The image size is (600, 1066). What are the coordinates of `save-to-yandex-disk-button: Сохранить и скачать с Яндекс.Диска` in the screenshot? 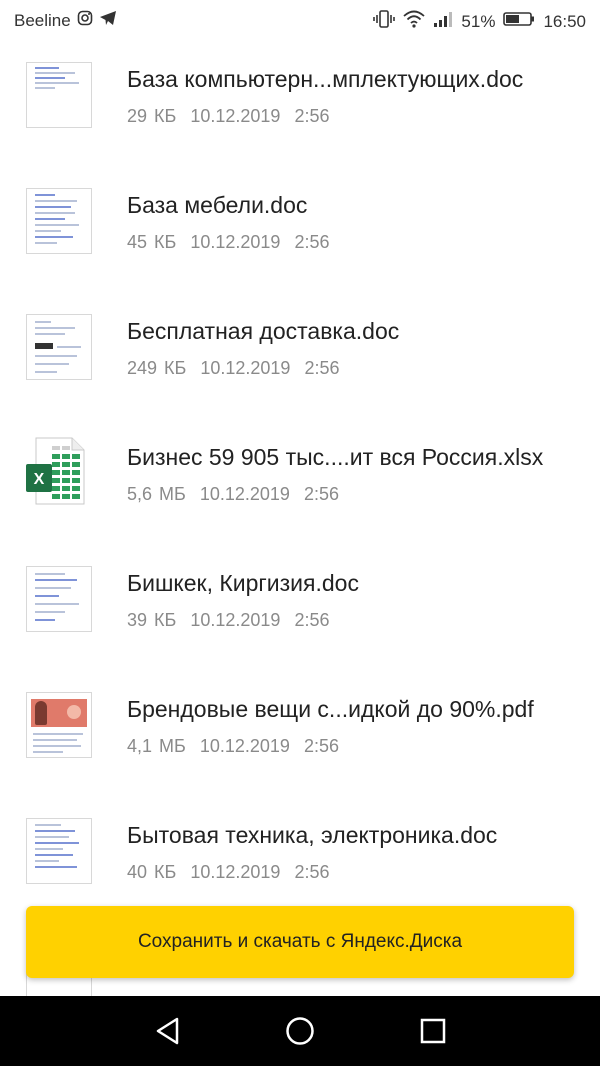 It's located at (300, 942).